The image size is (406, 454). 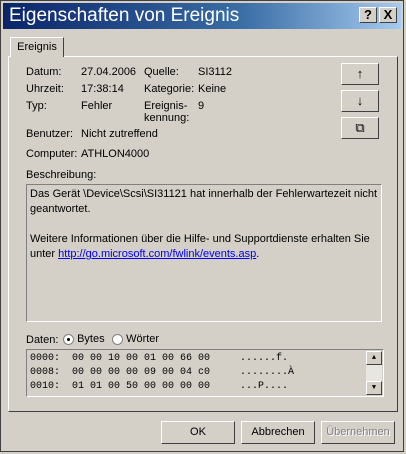 What do you see at coordinates (36, 106) in the screenshot?
I see `typ-label: Typ:` at bounding box center [36, 106].